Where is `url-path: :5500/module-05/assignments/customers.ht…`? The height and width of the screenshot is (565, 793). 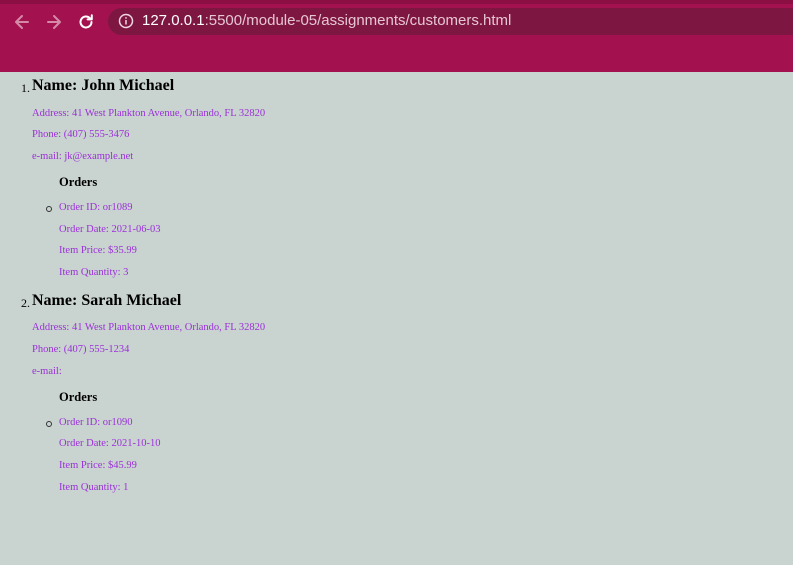
url-path: :5500/module-05/assignments/customers.ht… is located at coordinates (358, 20).